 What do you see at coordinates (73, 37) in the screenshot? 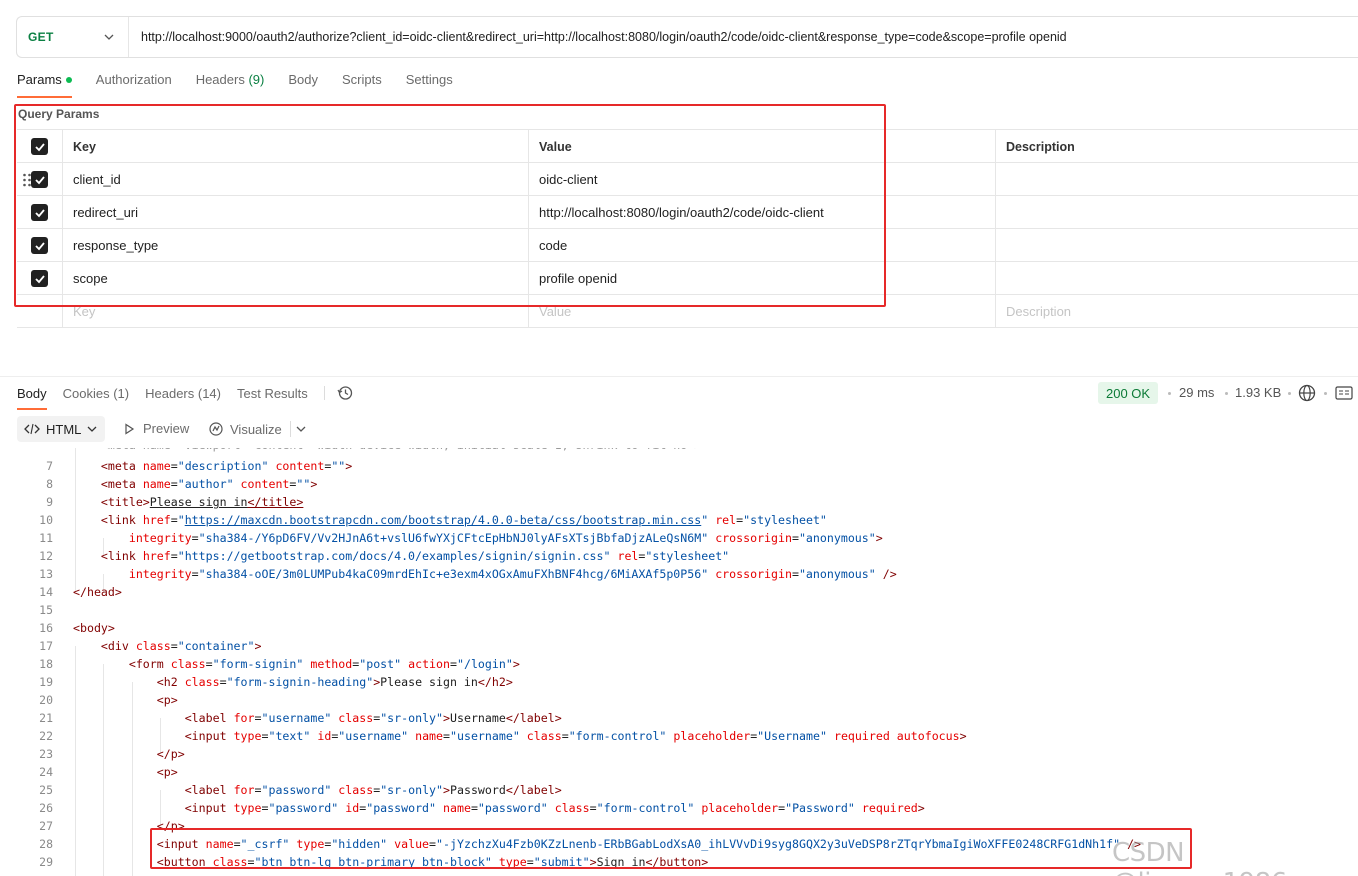
I see `method-select: GET` at bounding box center [73, 37].